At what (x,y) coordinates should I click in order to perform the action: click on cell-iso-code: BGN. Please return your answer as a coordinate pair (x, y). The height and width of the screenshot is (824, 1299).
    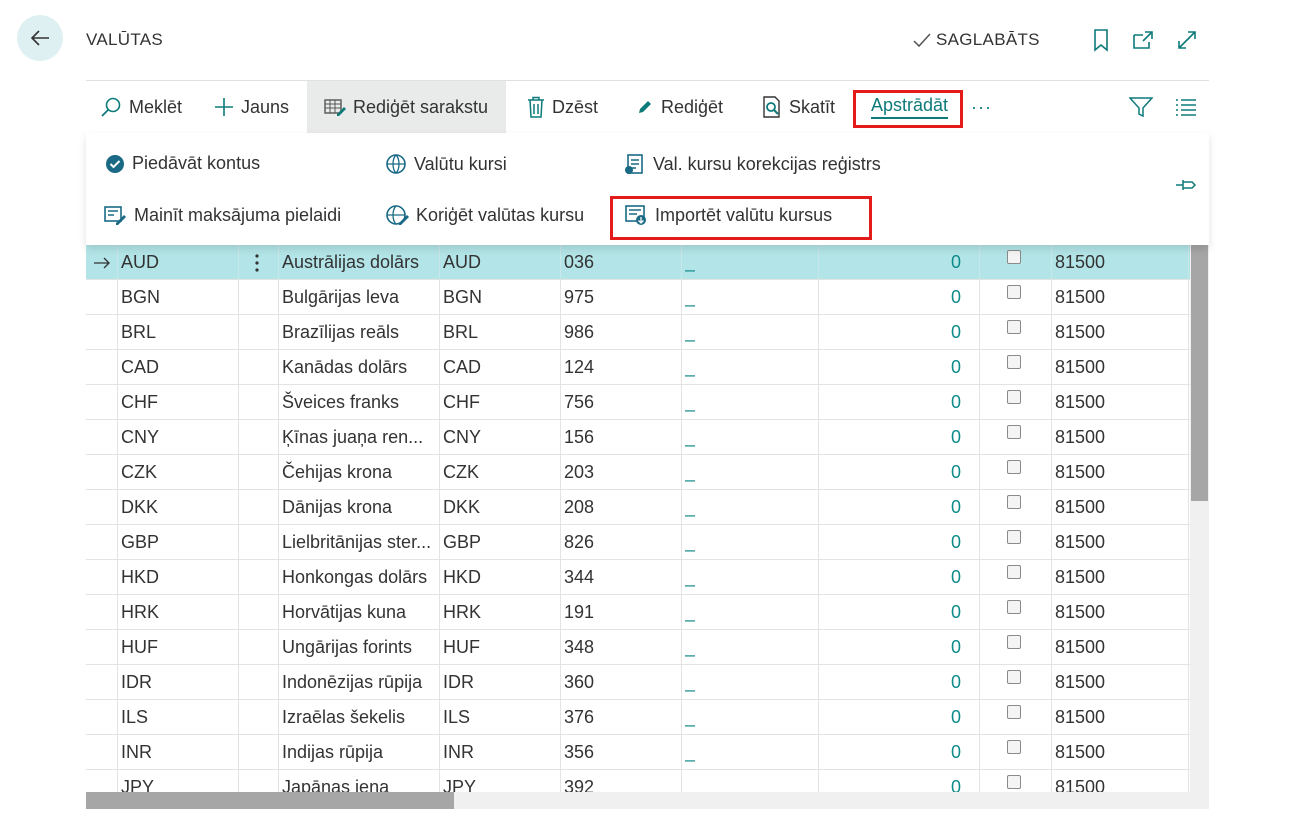
    Looking at the image, I should click on (462, 297).